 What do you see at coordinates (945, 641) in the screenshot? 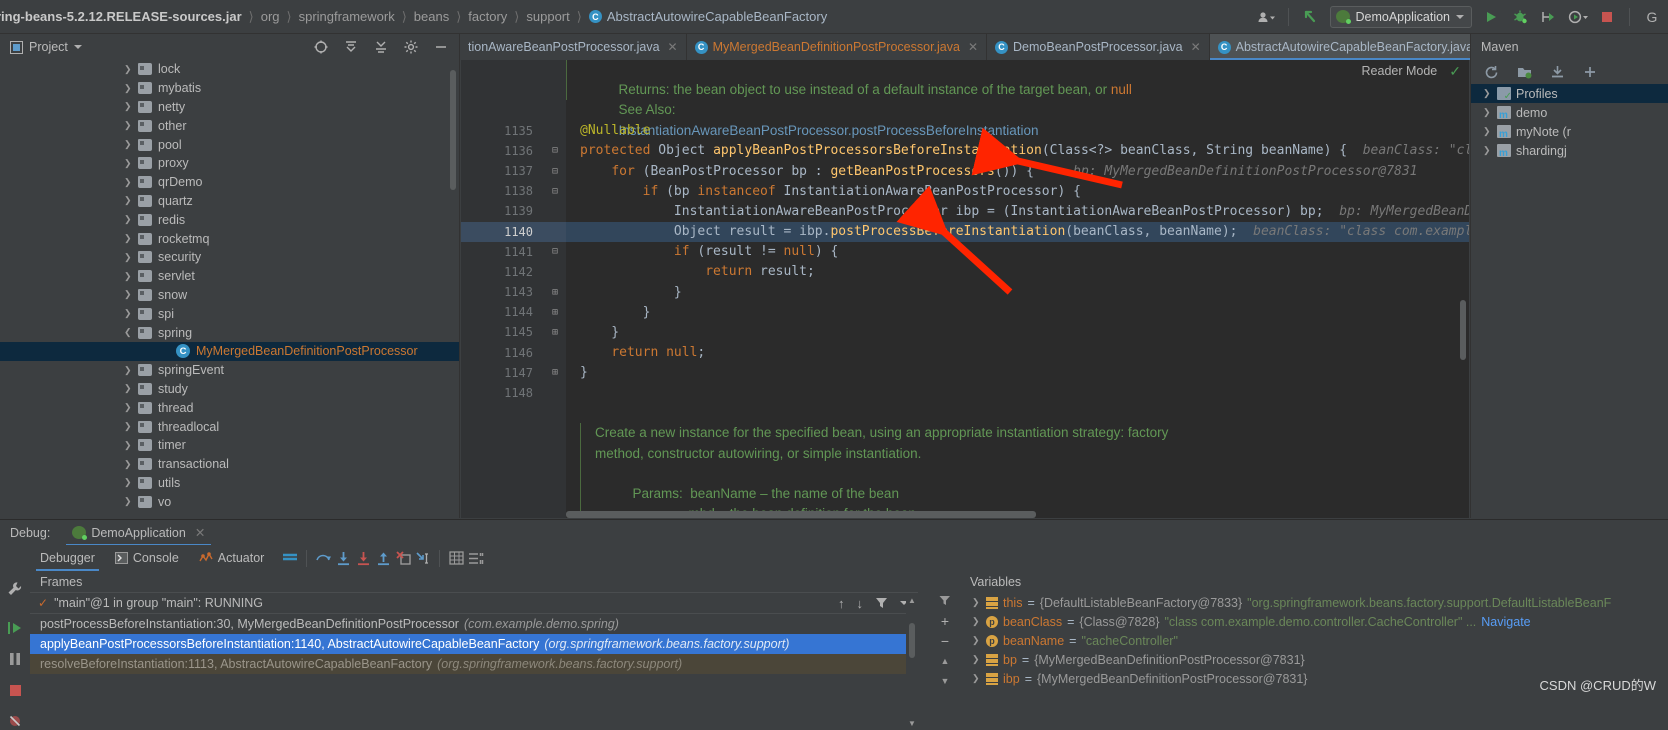
I see `minus-icon: −` at bounding box center [945, 641].